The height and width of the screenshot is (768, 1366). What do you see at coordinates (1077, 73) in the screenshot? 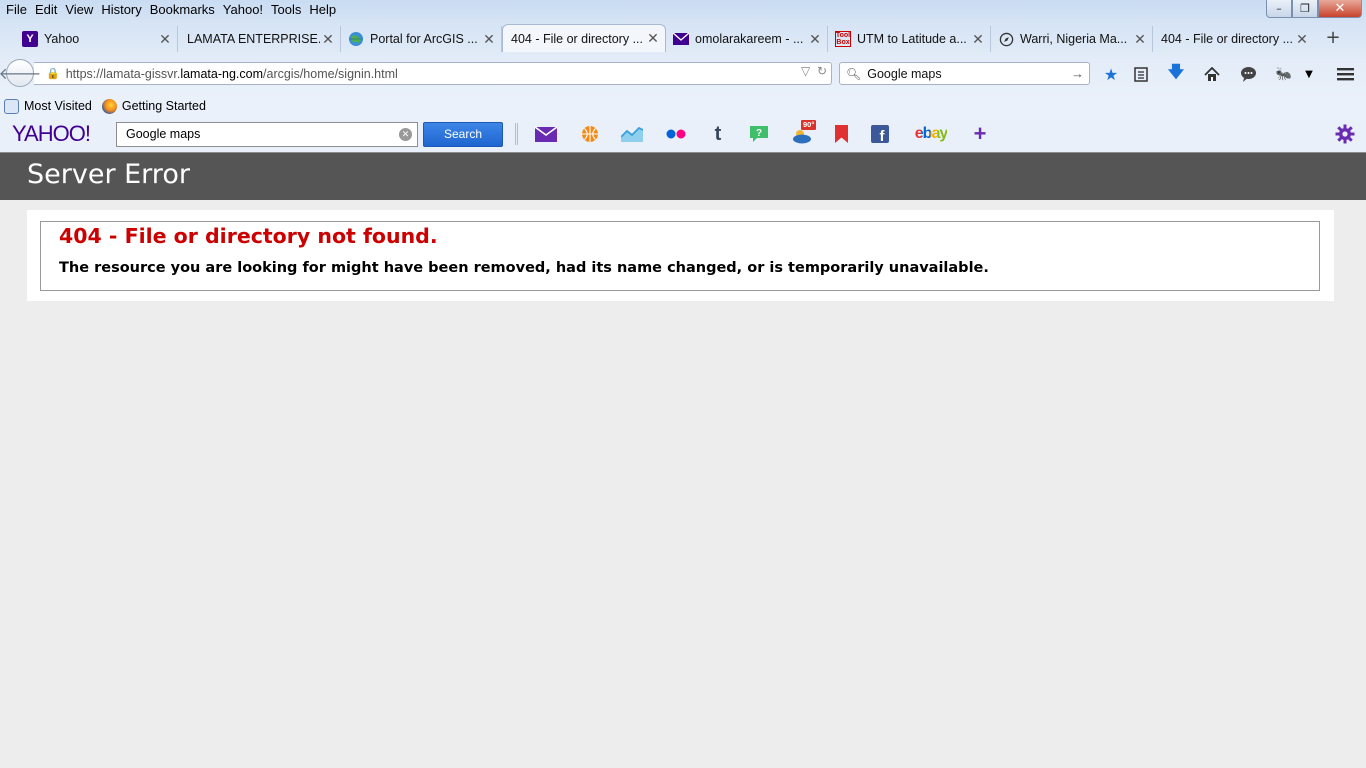
I see `search-go-icon: →` at bounding box center [1077, 73].